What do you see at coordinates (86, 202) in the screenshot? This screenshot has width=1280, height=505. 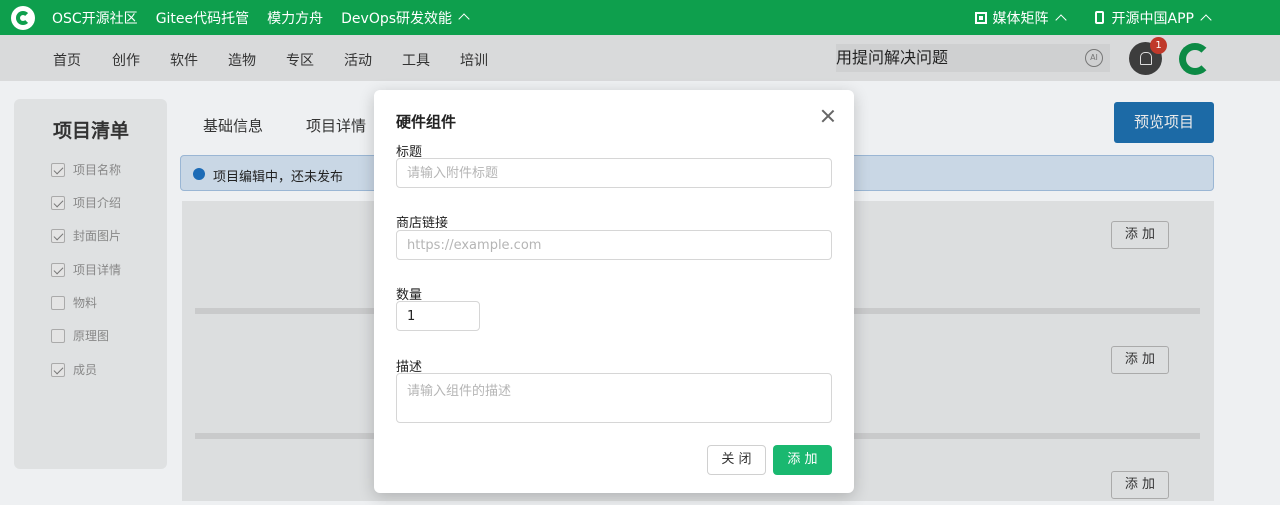 I see `checklist-item: 项目介绍` at bounding box center [86, 202].